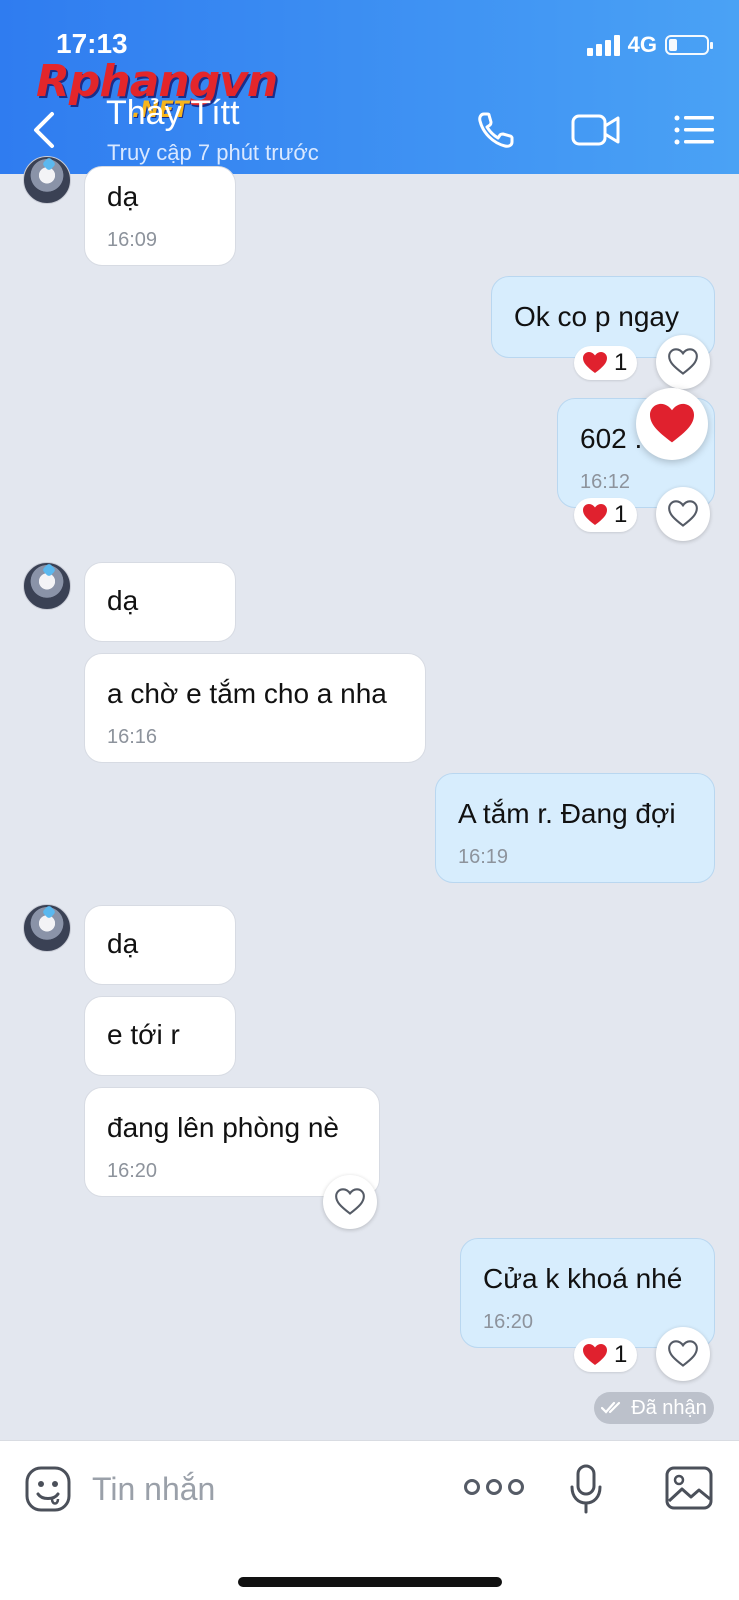 The height and width of the screenshot is (1600, 739). I want to click on message-time: 16:09, so click(132, 240).